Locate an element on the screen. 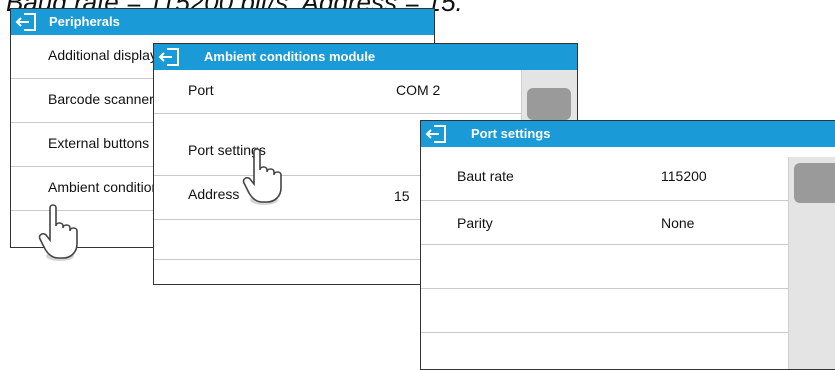  list-item-label: Baut rate is located at coordinates (485, 176).